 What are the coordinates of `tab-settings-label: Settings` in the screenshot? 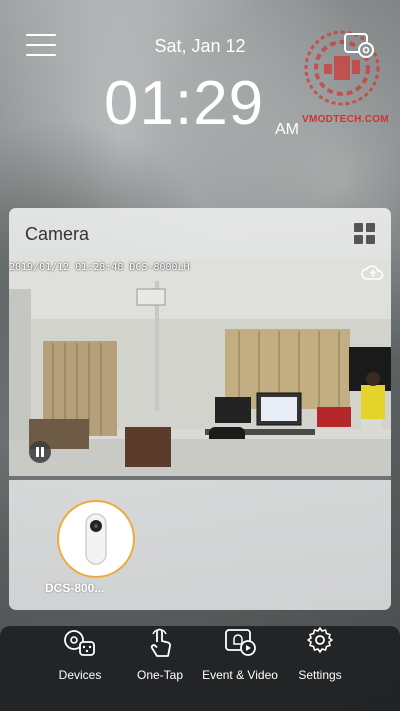 It's located at (320, 675).